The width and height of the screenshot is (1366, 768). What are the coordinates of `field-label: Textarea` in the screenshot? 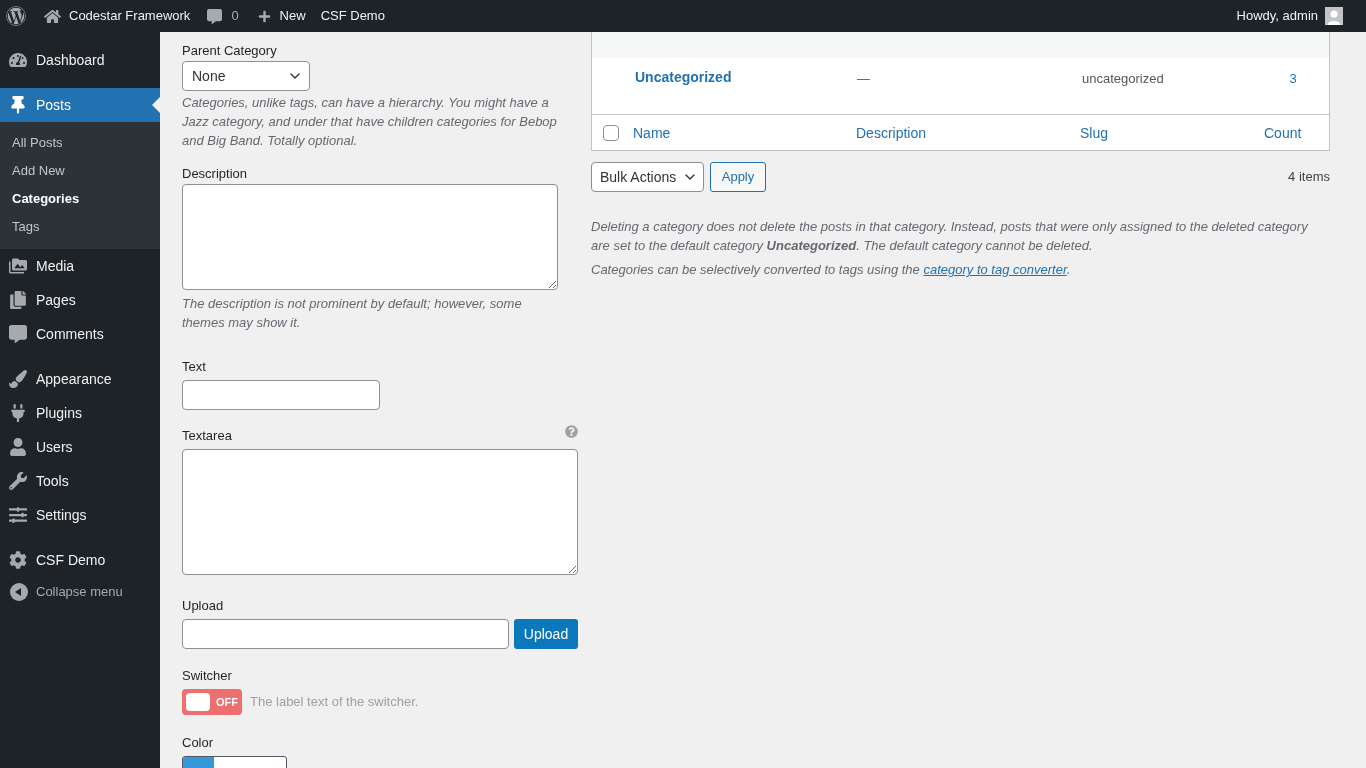 It's located at (207, 436).